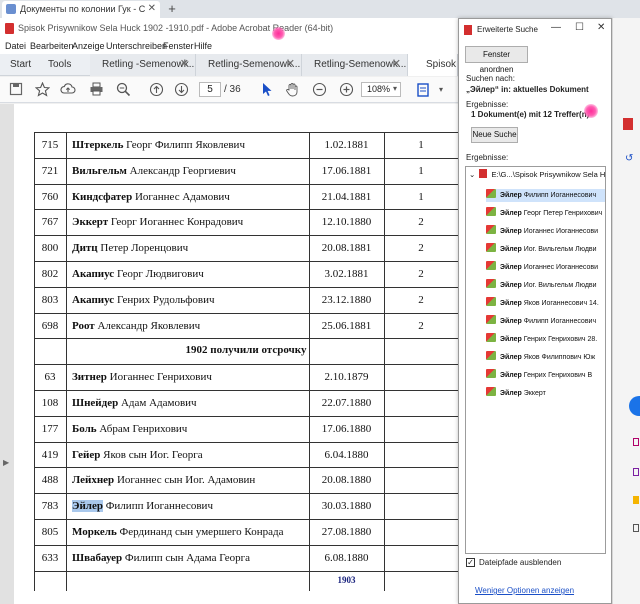  I want to click on new-tab-button: +, so click(172, 9).